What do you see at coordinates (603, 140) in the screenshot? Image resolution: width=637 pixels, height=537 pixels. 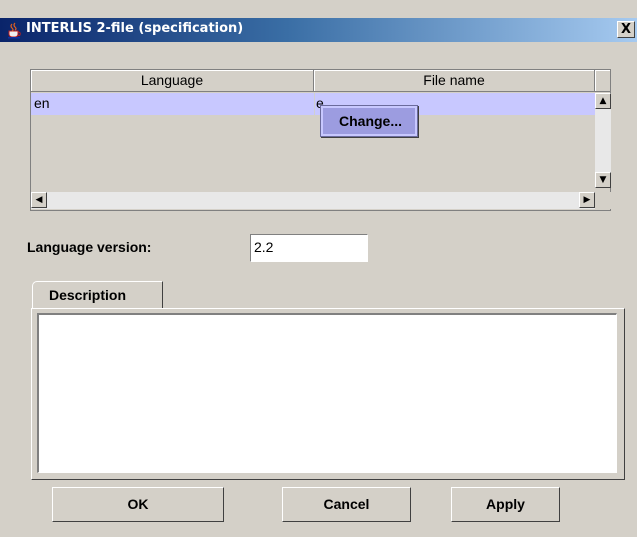 I see `vertical-scrollbar: ▲ ▼` at bounding box center [603, 140].